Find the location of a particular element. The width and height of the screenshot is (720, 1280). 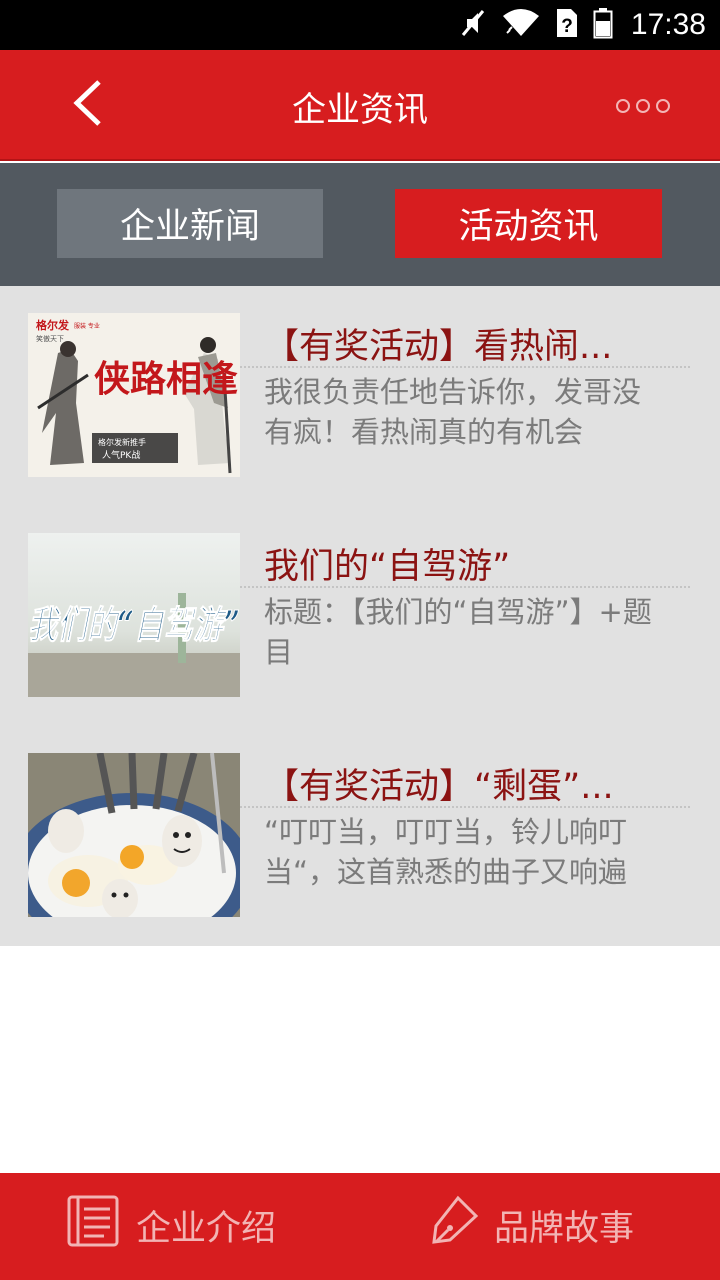

thumbnail-text: 我们的“自驾游” is located at coordinates (134, 624).